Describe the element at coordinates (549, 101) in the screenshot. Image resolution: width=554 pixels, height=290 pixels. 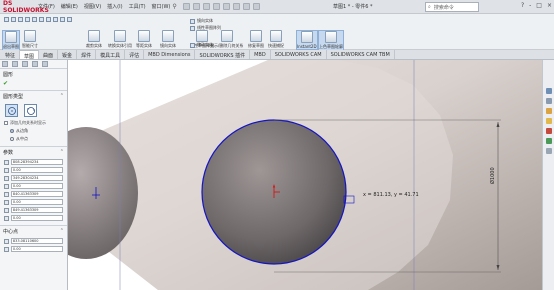
I see `resources-icon` at that location.